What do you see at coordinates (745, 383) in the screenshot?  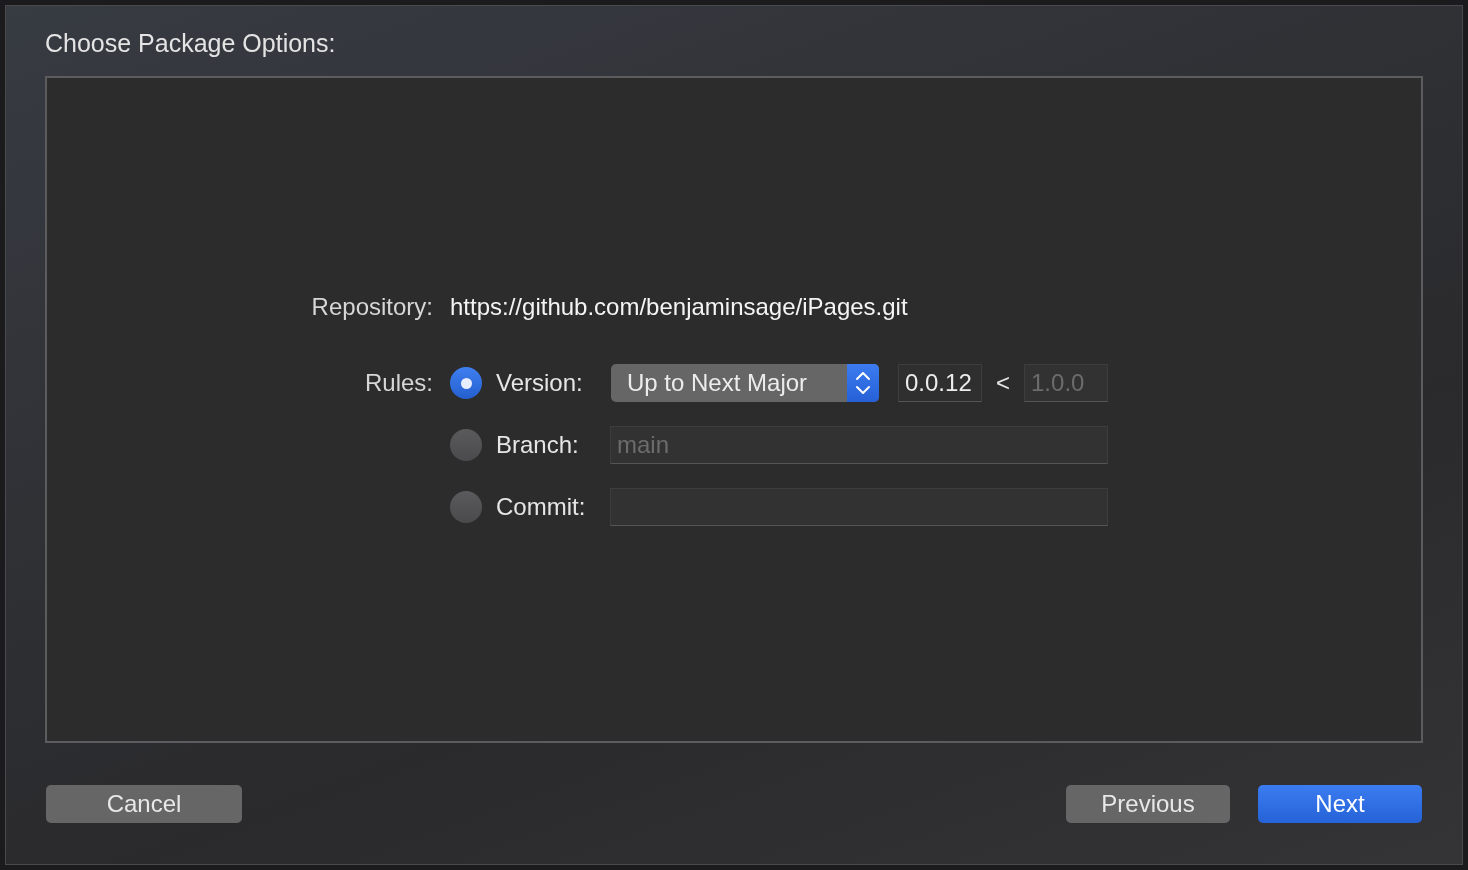 I see `version-rule-dropdown: Up to Next Major` at bounding box center [745, 383].